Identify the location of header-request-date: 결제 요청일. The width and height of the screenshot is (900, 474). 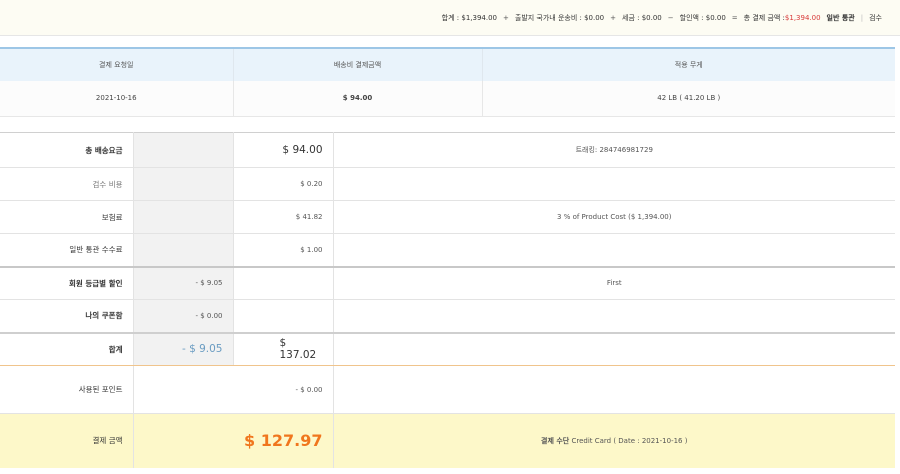
(117, 64).